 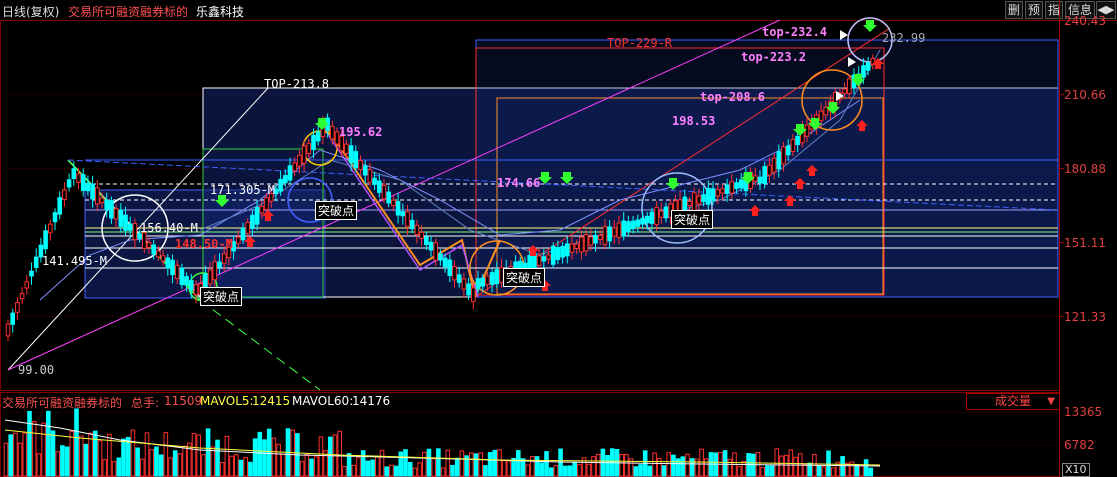 I want to click on volume-select-value: 成交量, so click(x=1012, y=401).